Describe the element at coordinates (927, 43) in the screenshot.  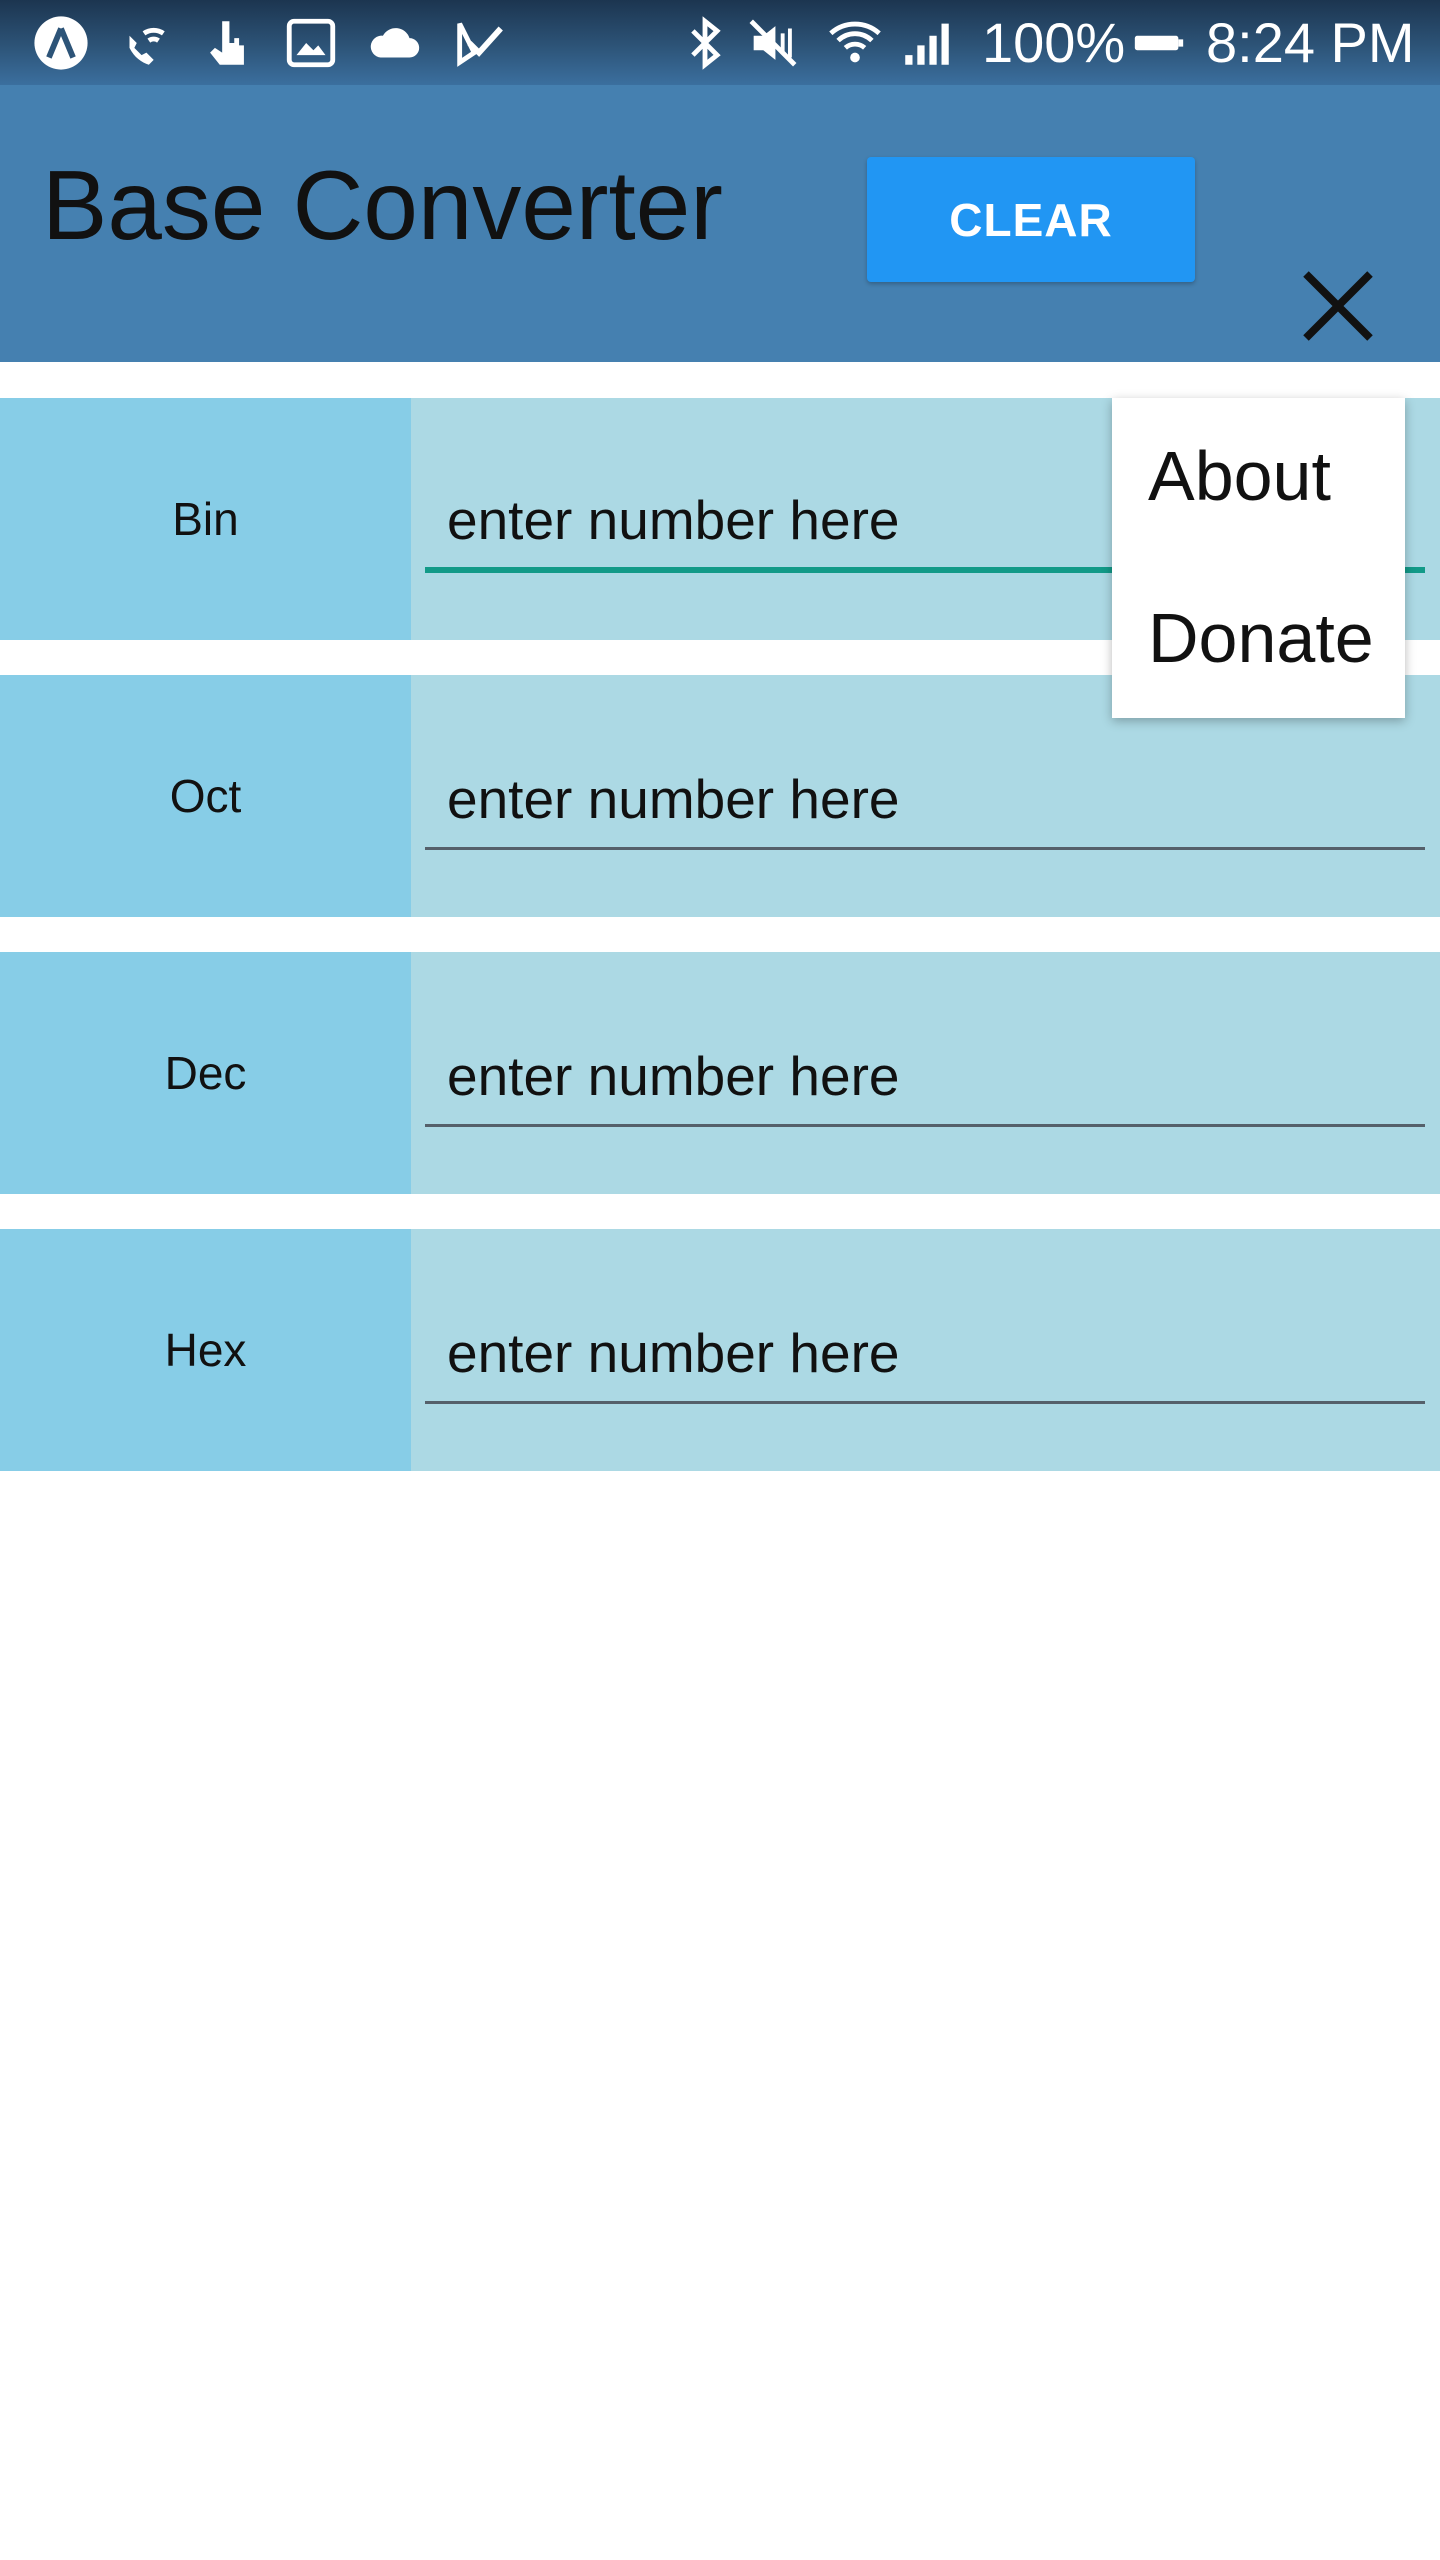
I see `signal-icon` at that location.